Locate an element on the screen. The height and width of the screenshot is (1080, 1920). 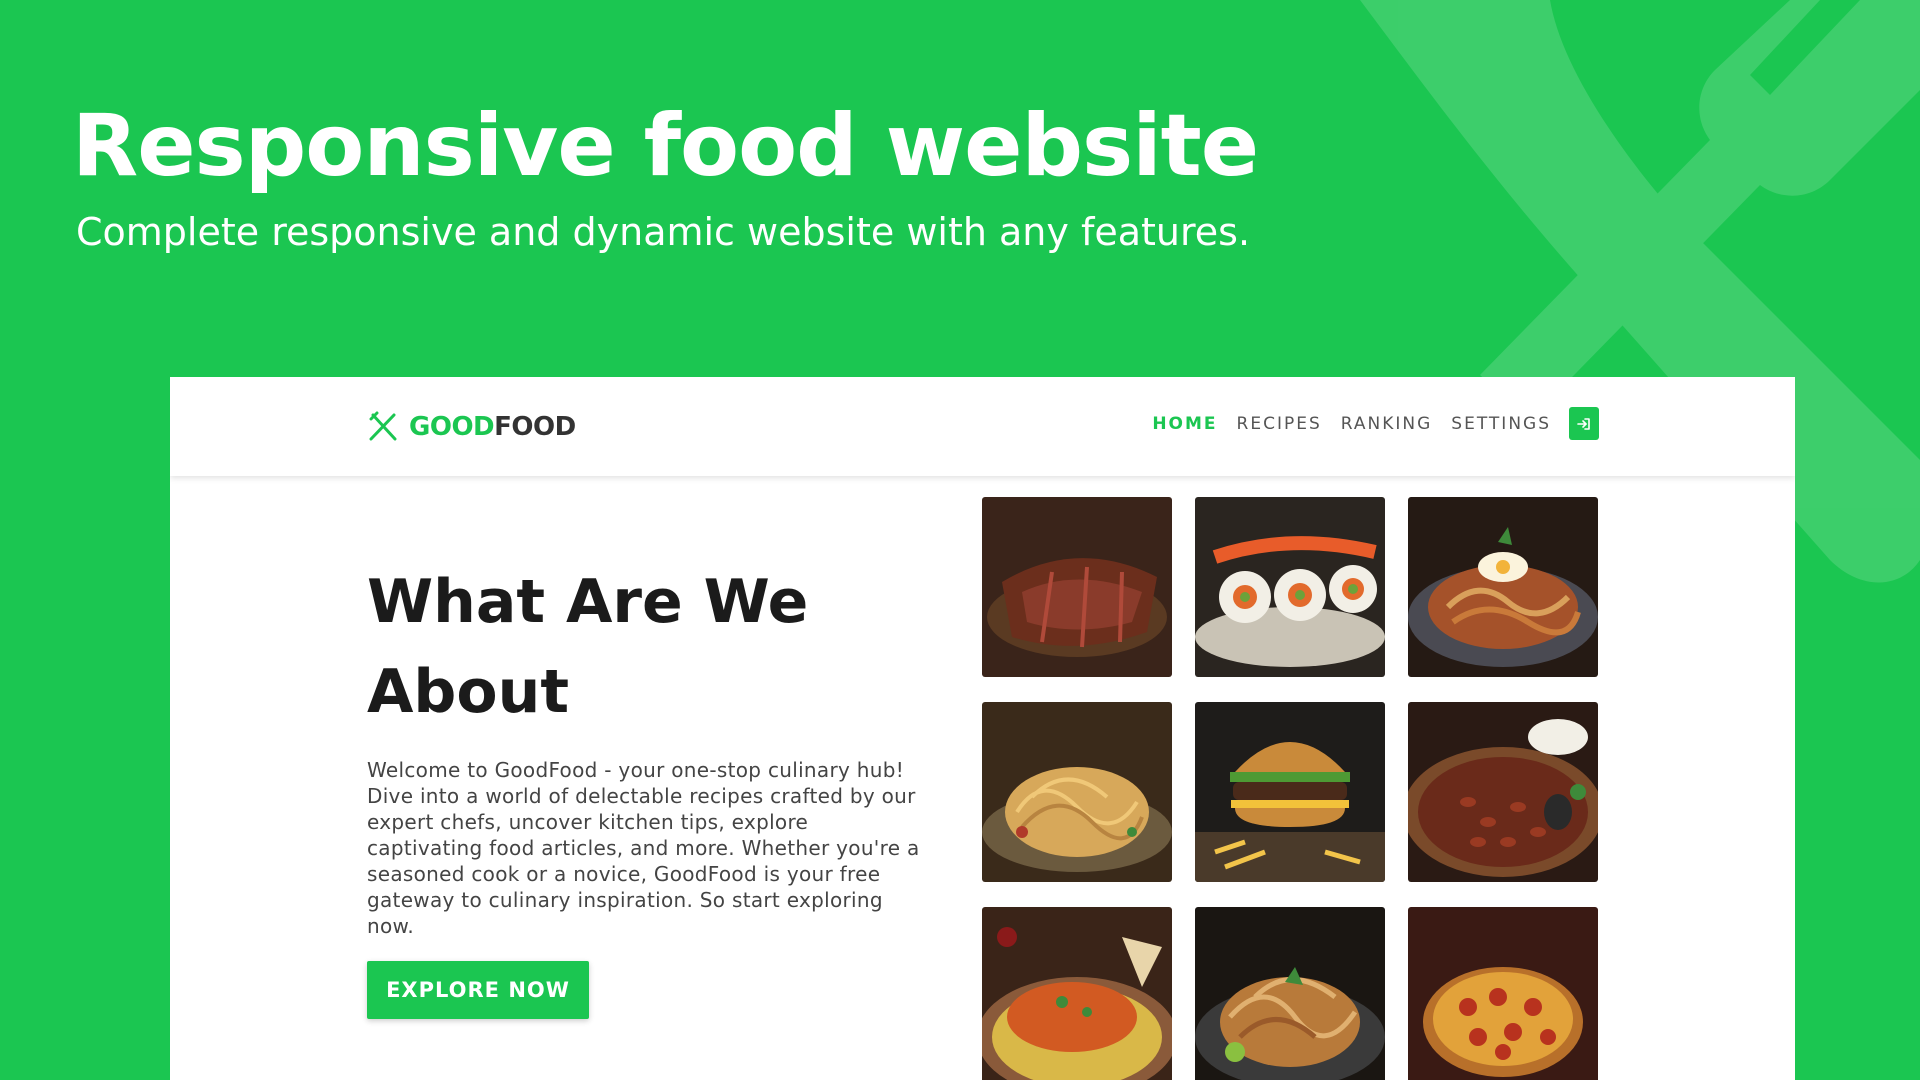
login-icon is located at coordinates (1583, 423).